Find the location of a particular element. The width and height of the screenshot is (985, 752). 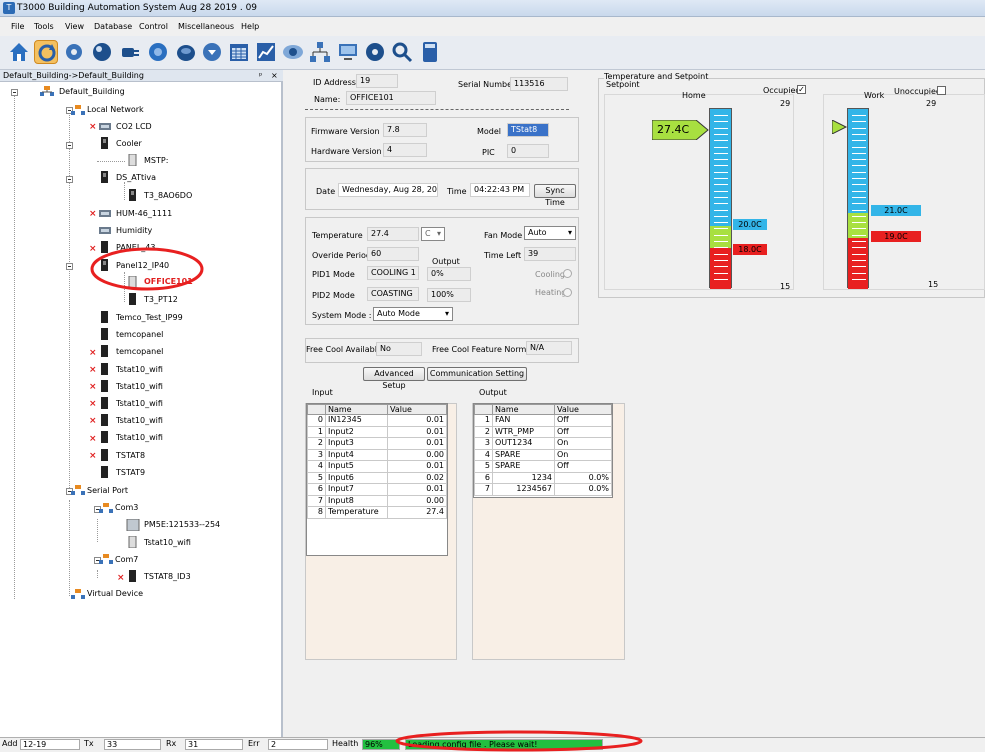

menu-help: Help is located at coordinates (250, 26).